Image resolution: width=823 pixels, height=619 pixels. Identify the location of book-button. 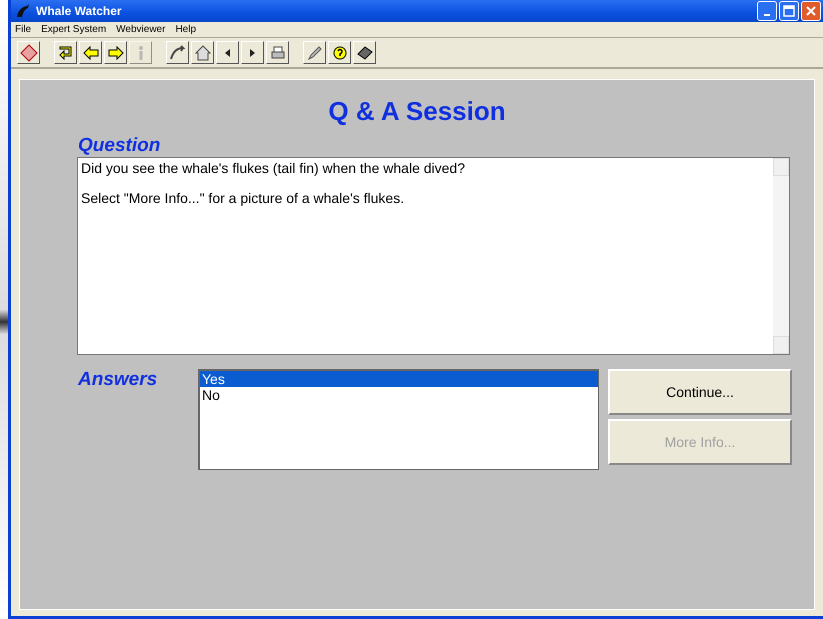
(364, 52).